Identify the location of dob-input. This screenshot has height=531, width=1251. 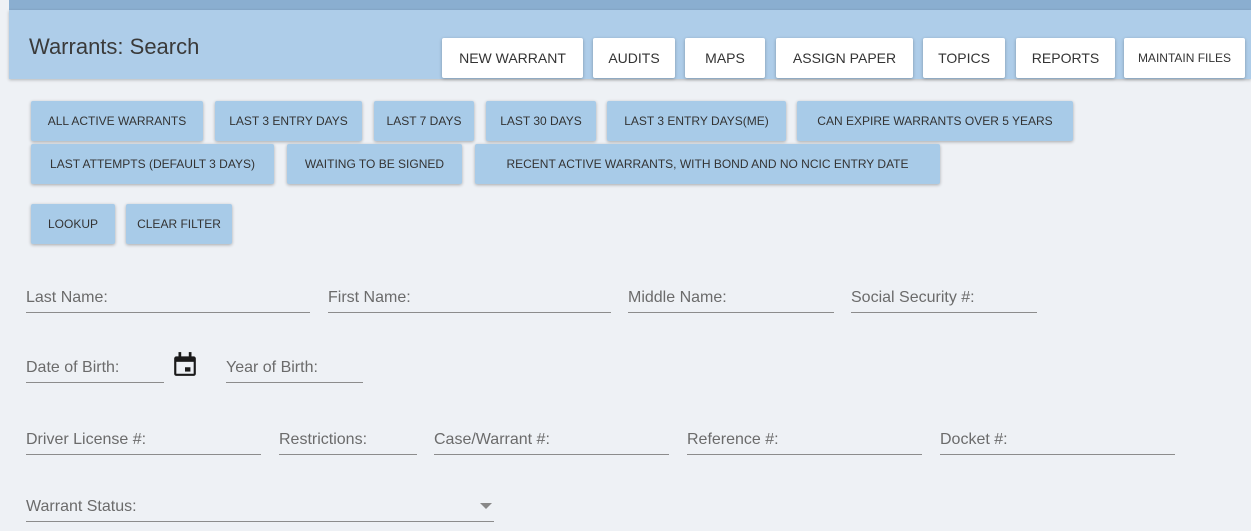
(95, 368).